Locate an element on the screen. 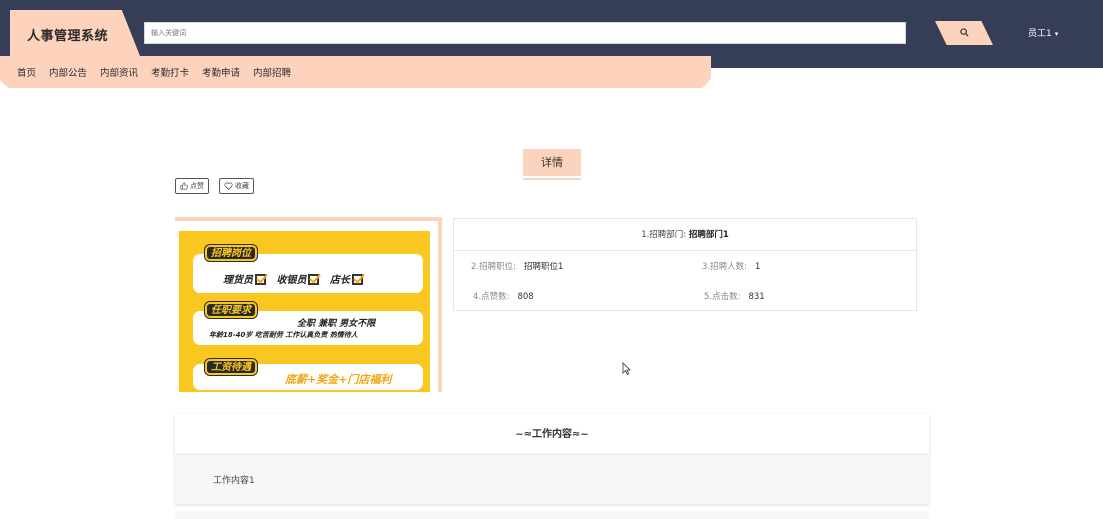  work-content-header: ~≈工作内容≈~ is located at coordinates (552, 434).